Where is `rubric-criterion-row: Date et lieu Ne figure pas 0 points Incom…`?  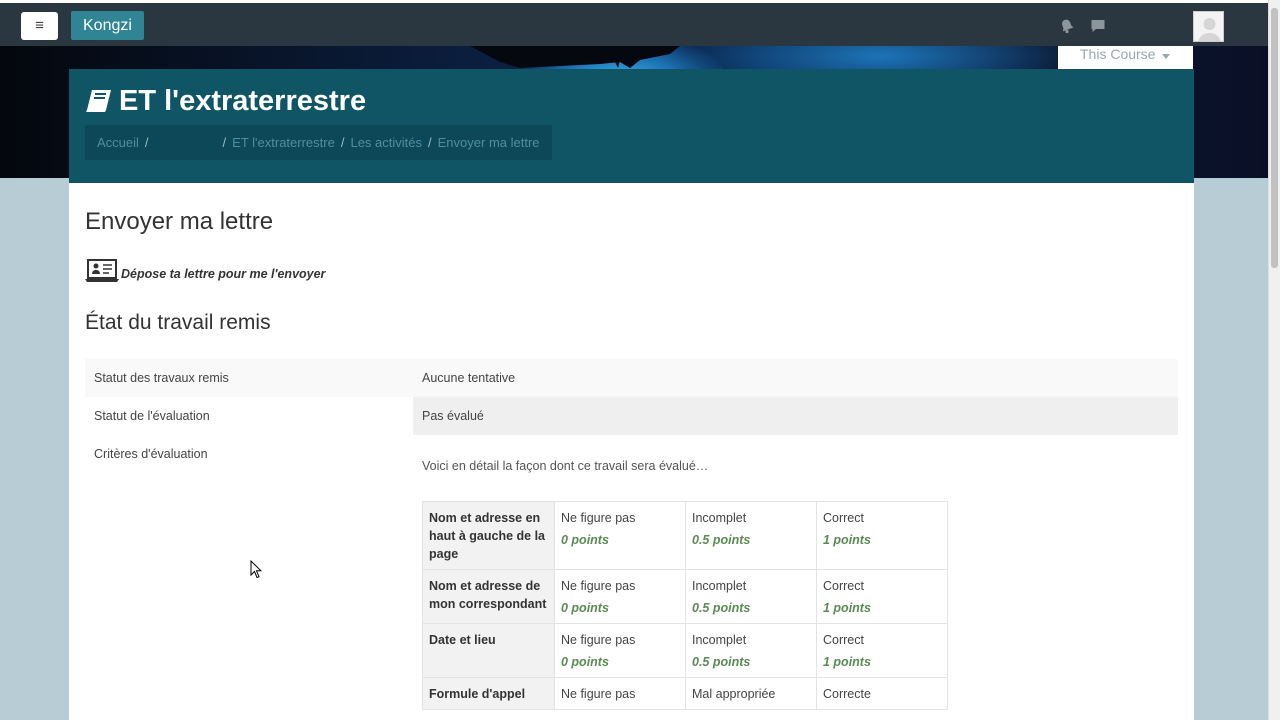
rubric-criterion-row: Date et lieu Ne figure pas 0 points Incom… is located at coordinates (685, 650).